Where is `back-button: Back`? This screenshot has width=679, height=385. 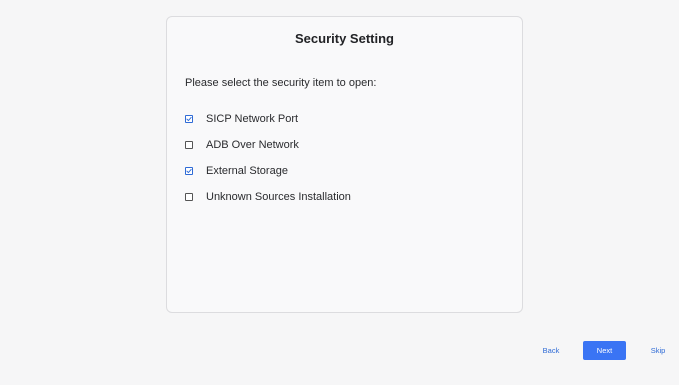 back-button: Back is located at coordinates (551, 350).